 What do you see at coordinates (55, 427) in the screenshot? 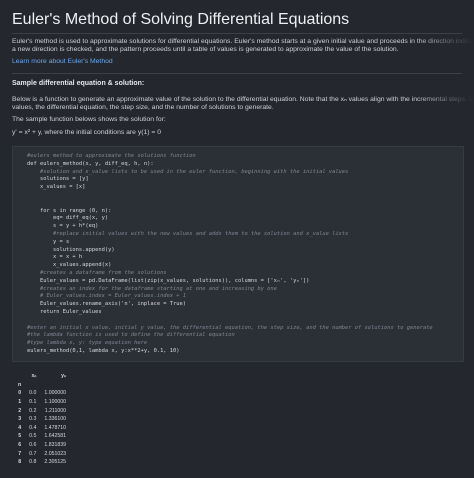
I see `y-value: 1.478710` at bounding box center [55, 427].